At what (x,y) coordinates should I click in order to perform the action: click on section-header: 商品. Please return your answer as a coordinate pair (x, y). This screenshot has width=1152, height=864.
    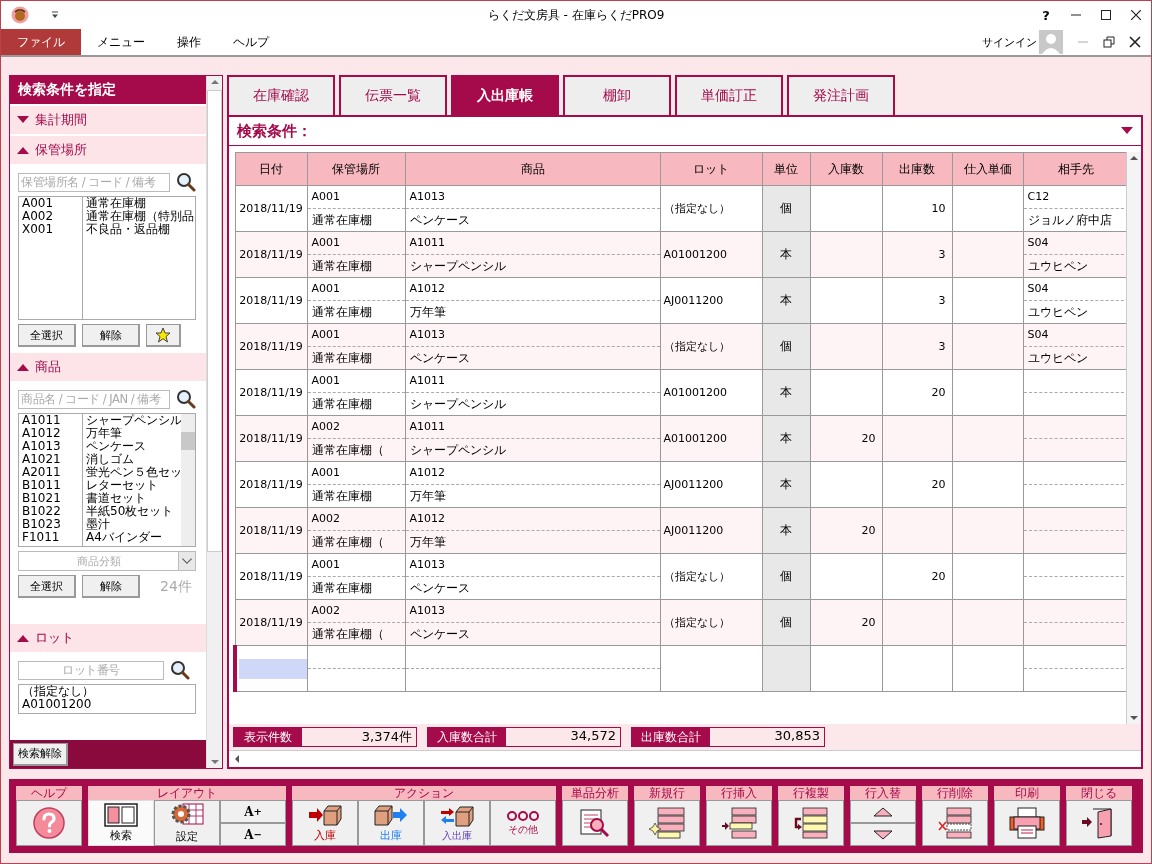
    Looking at the image, I should click on (108, 367).